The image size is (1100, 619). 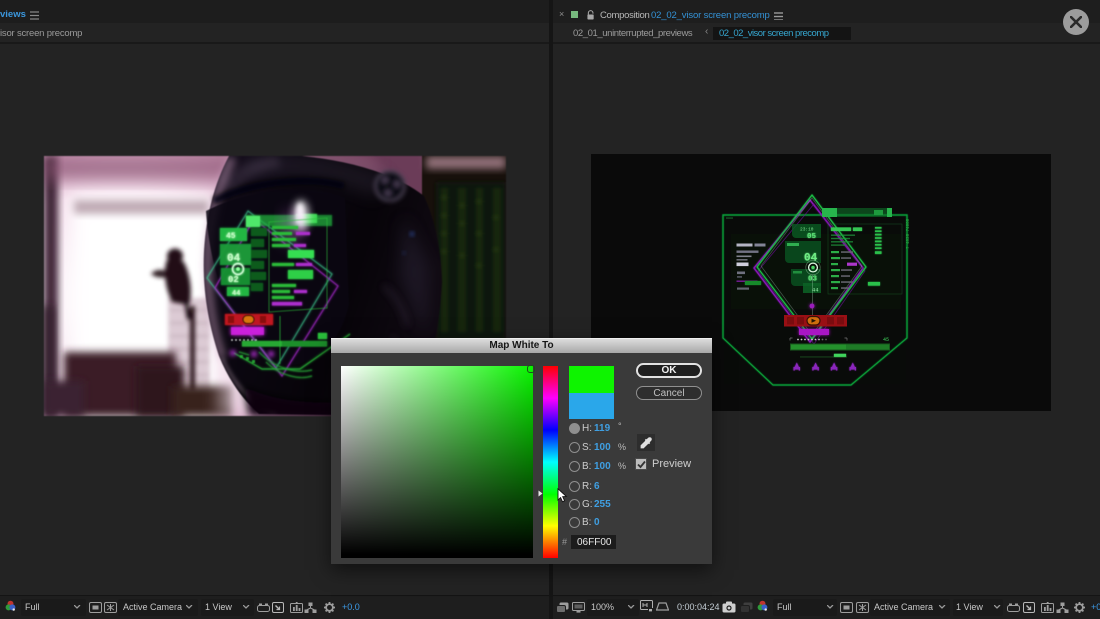 What do you see at coordinates (807, 230) in the screenshot?
I see `svg-text: 23:10` at bounding box center [807, 230].